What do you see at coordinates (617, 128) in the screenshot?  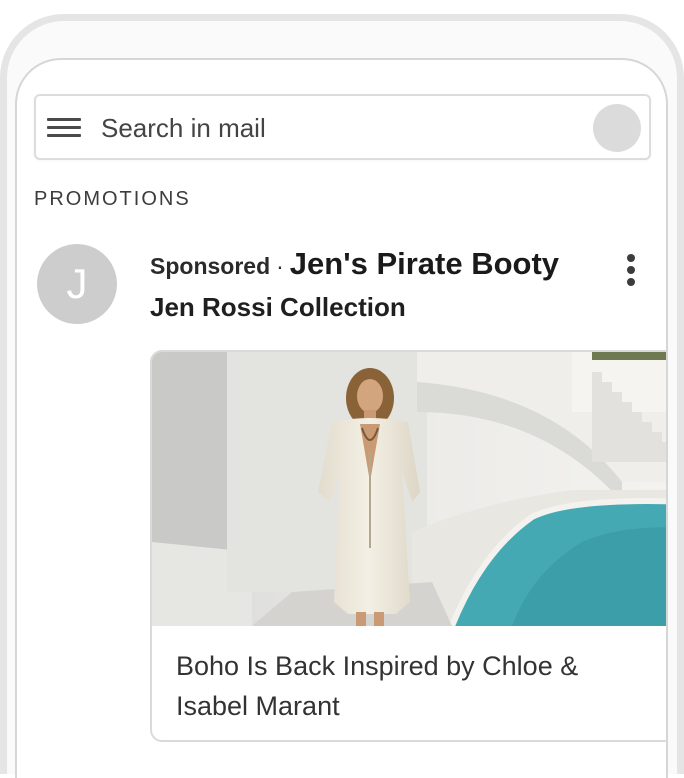 I see `account-avatar` at bounding box center [617, 128].